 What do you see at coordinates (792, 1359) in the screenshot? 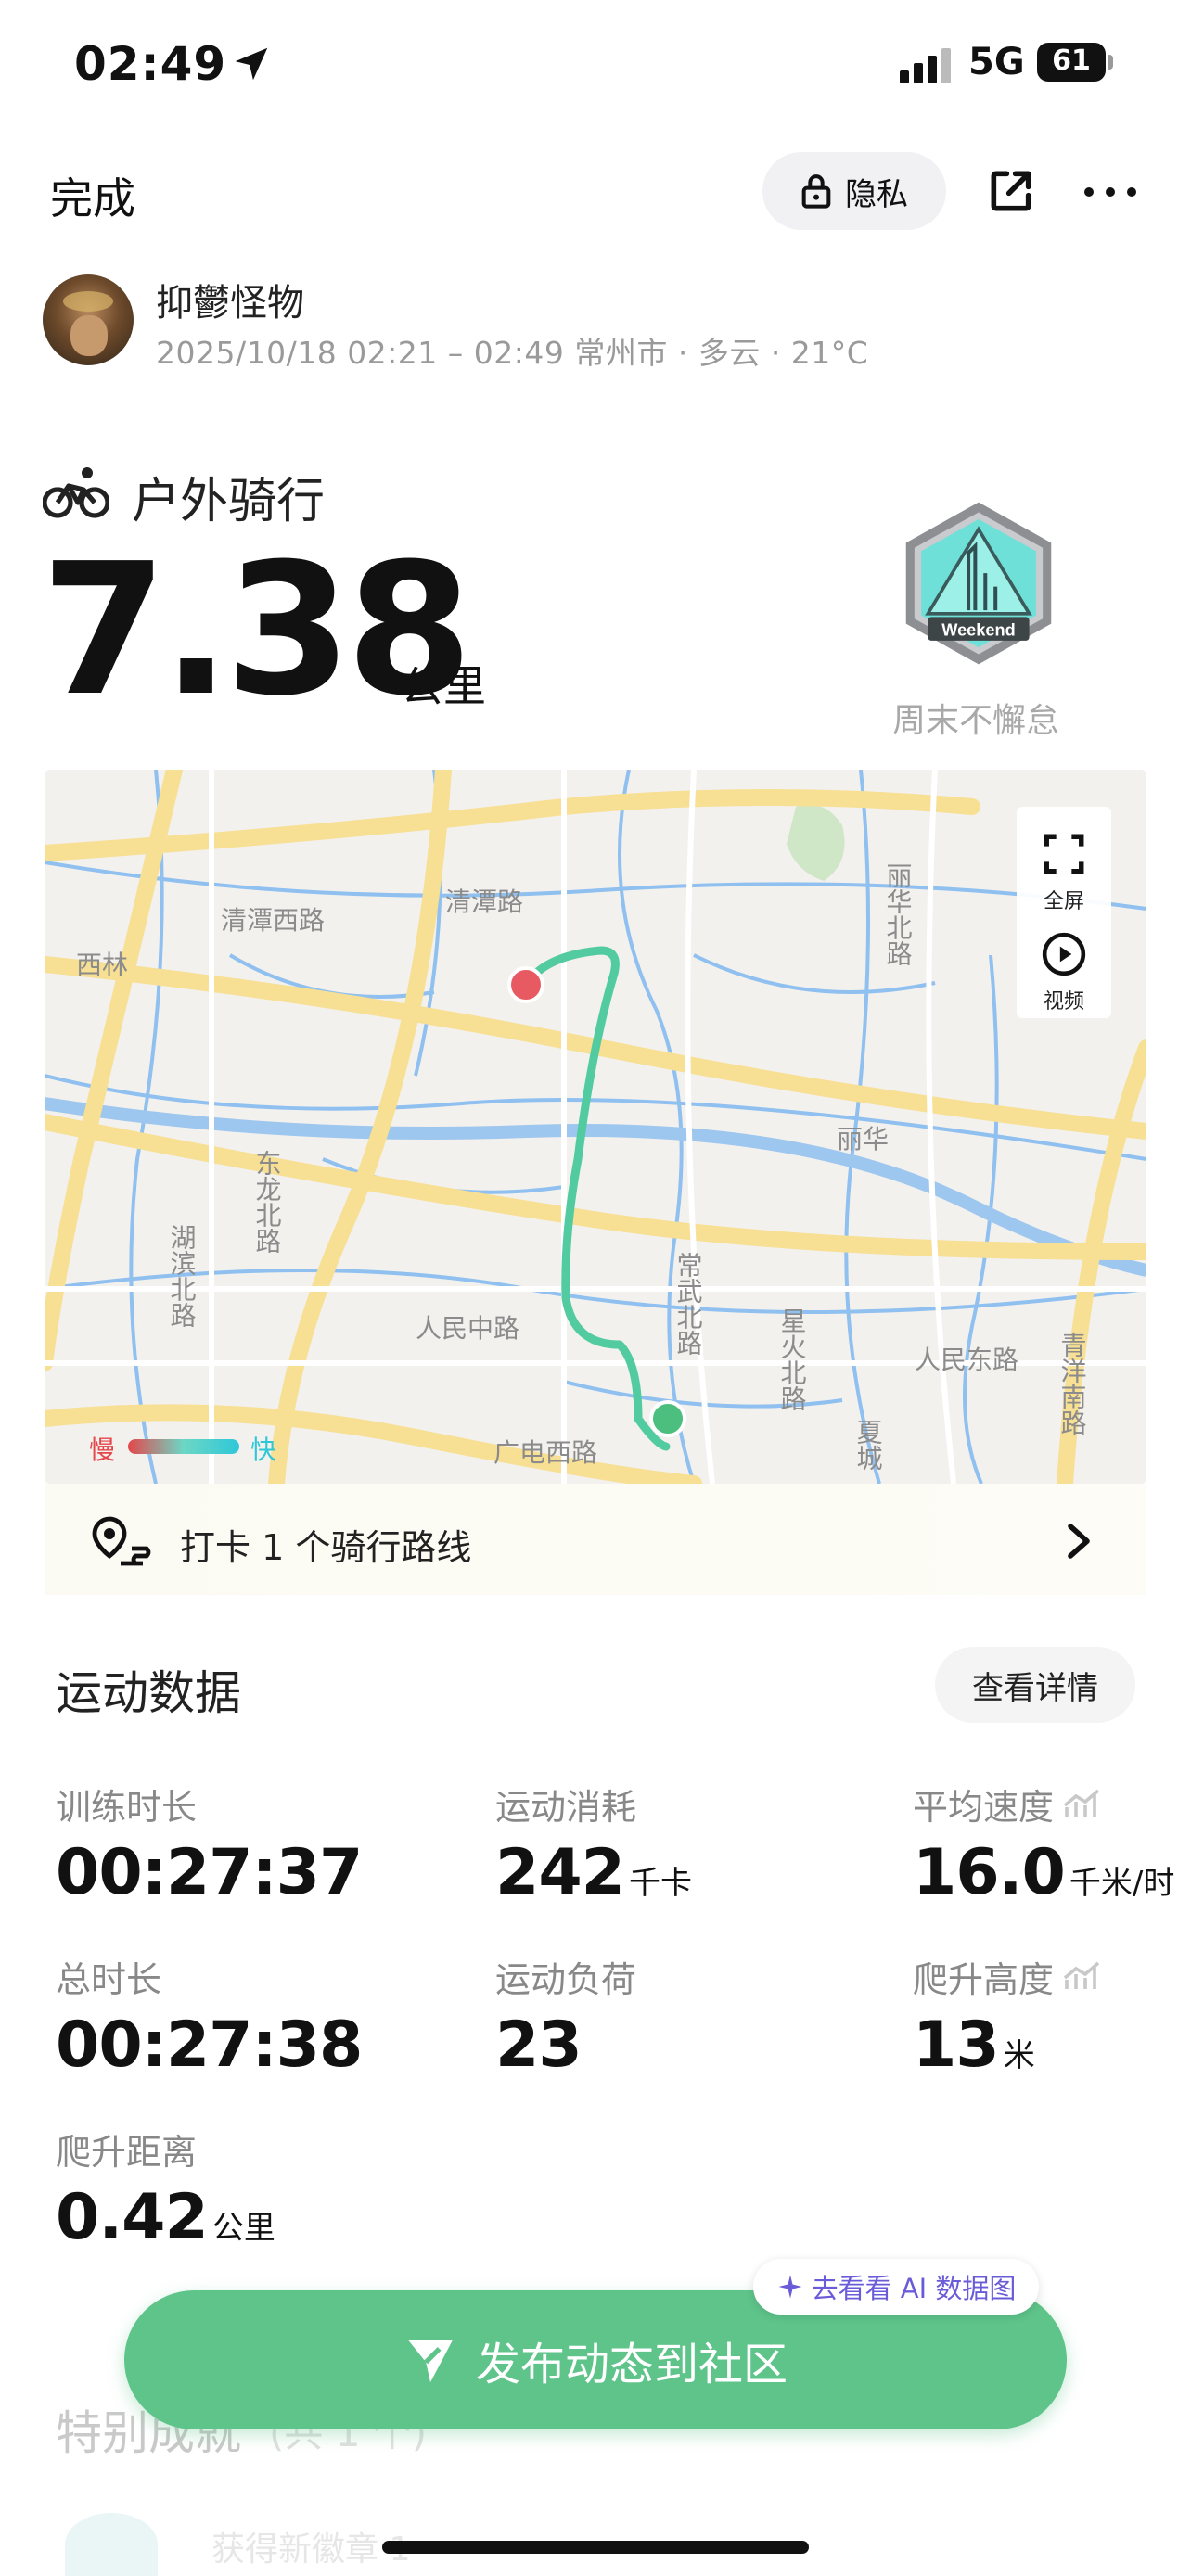
I see `map-label: 星火北路` at bounding box center [792, 1359].